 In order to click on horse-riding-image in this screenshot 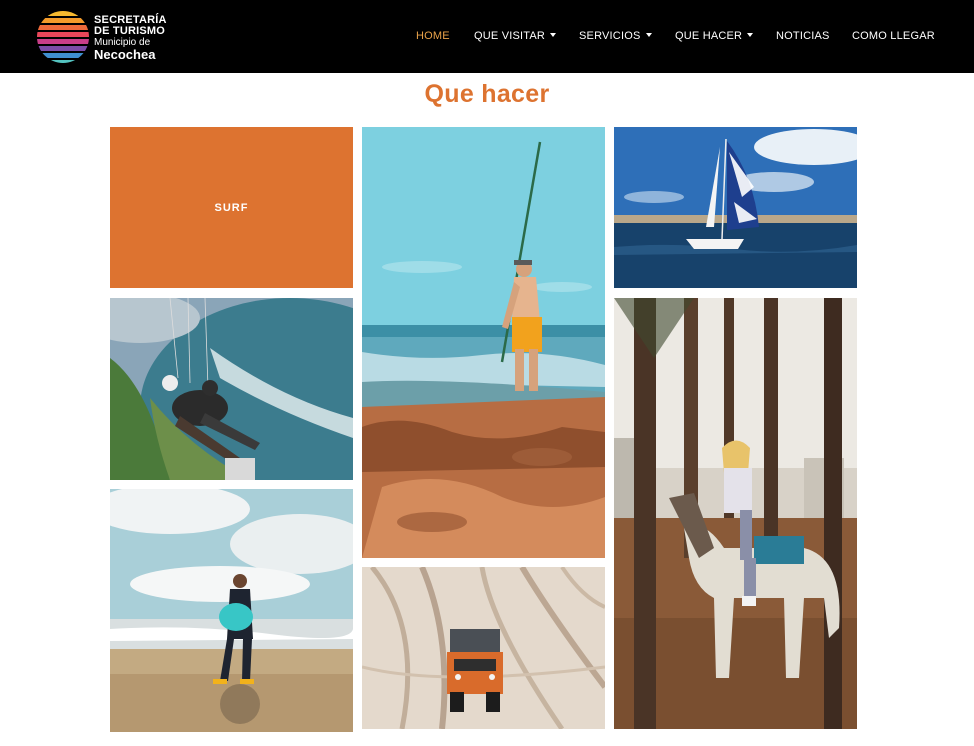, I will do `click(735, 513)`.